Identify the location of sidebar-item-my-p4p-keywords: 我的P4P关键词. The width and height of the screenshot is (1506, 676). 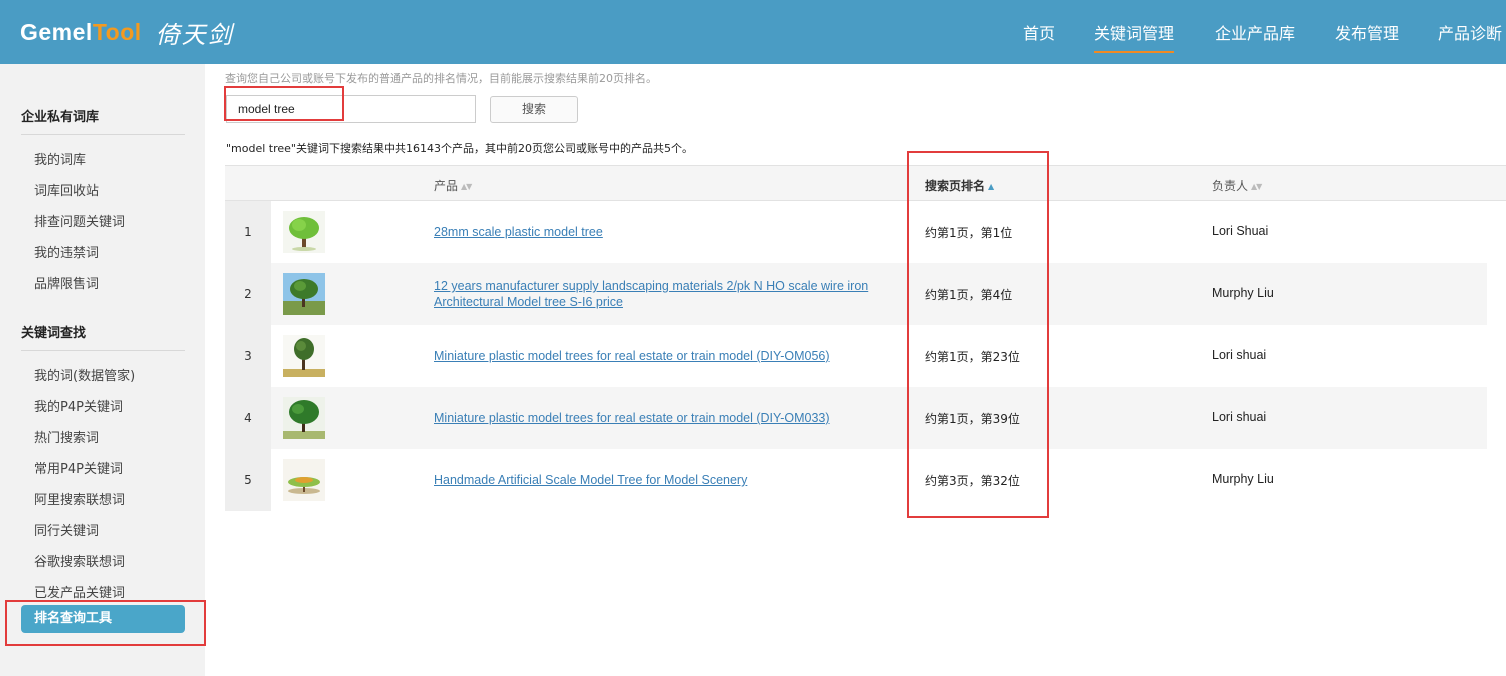
(78, 405).